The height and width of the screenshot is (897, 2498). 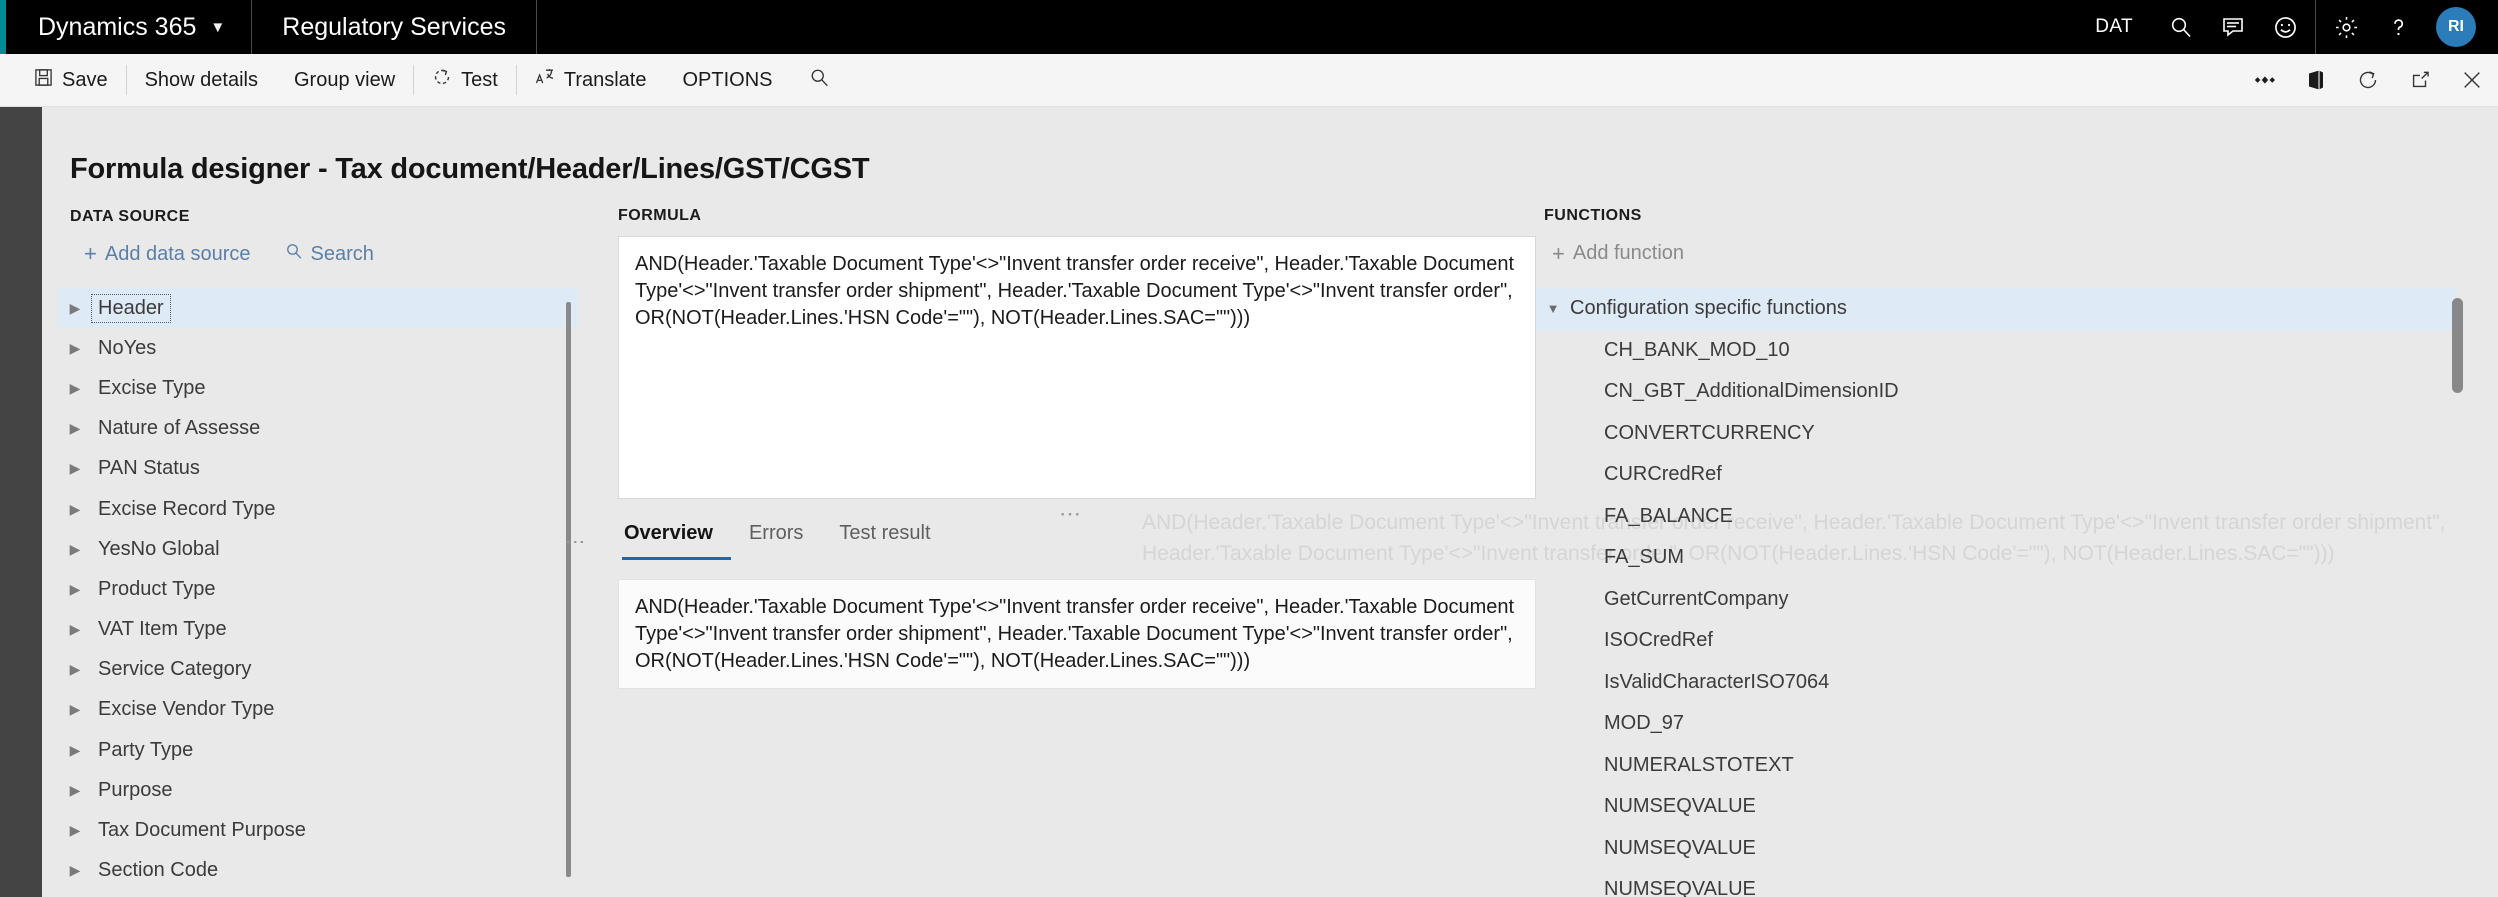 I want to click on function-item-label: MOD_97, so click(x=1644, y=723).